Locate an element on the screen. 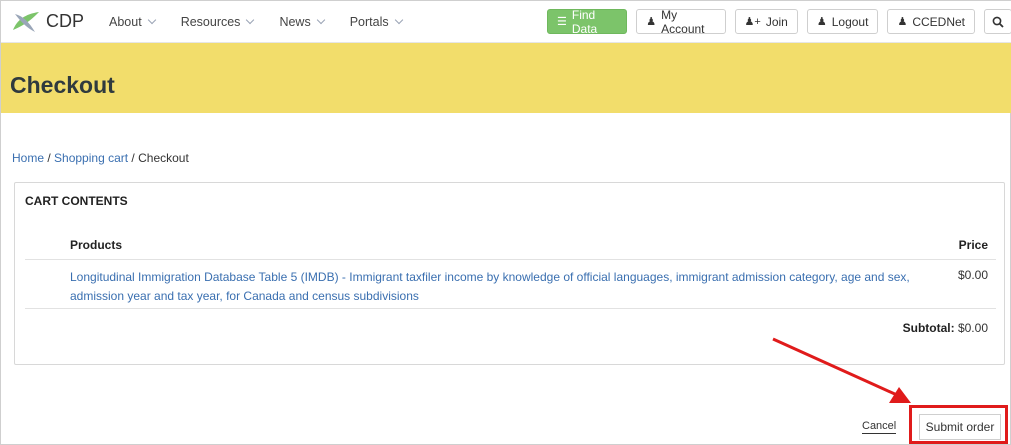  menu-portals: Portals is located at coordinates (376, 21).